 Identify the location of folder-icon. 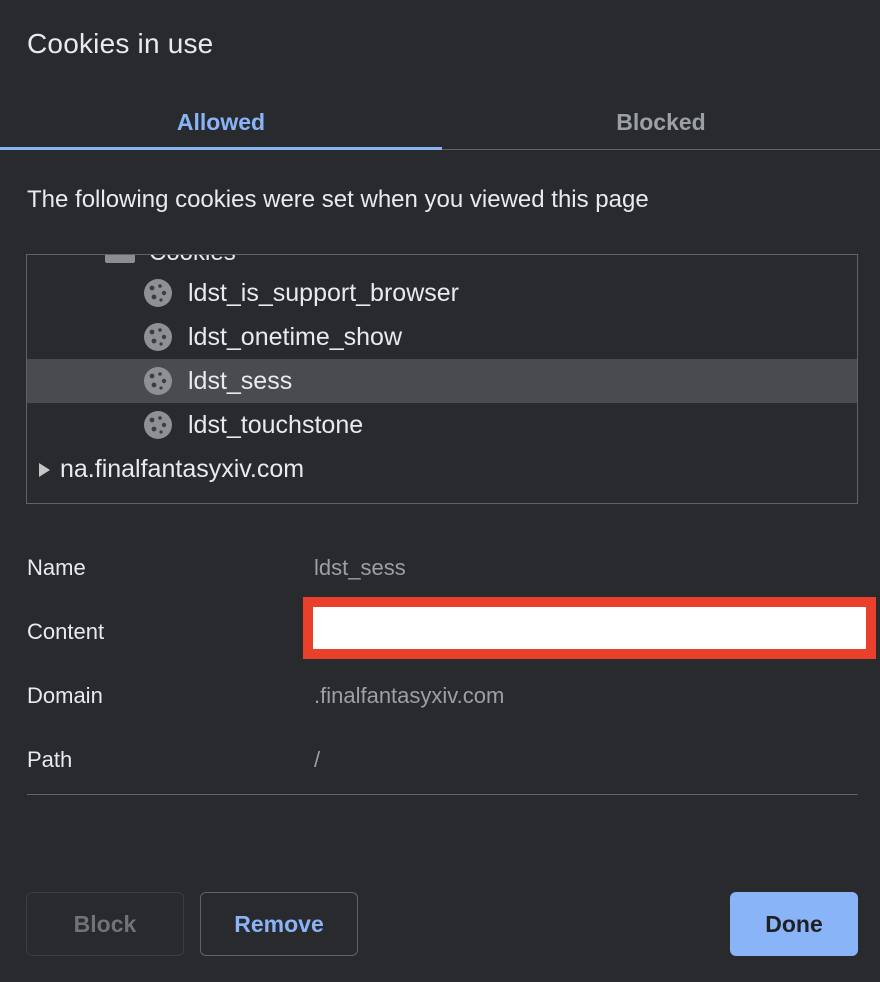
(120, 259).